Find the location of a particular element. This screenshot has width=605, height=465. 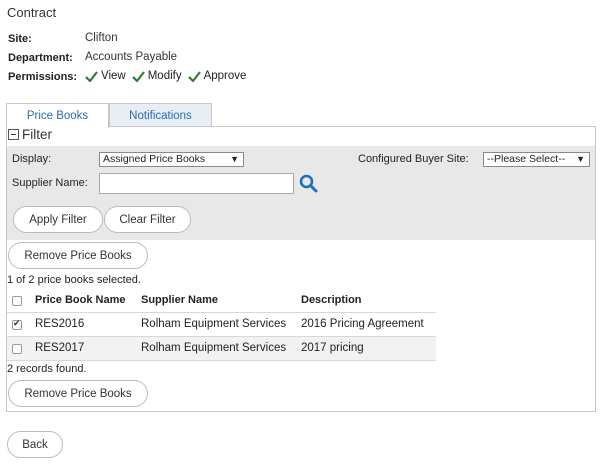

back-button: Back is located at coordinates (35, 444).